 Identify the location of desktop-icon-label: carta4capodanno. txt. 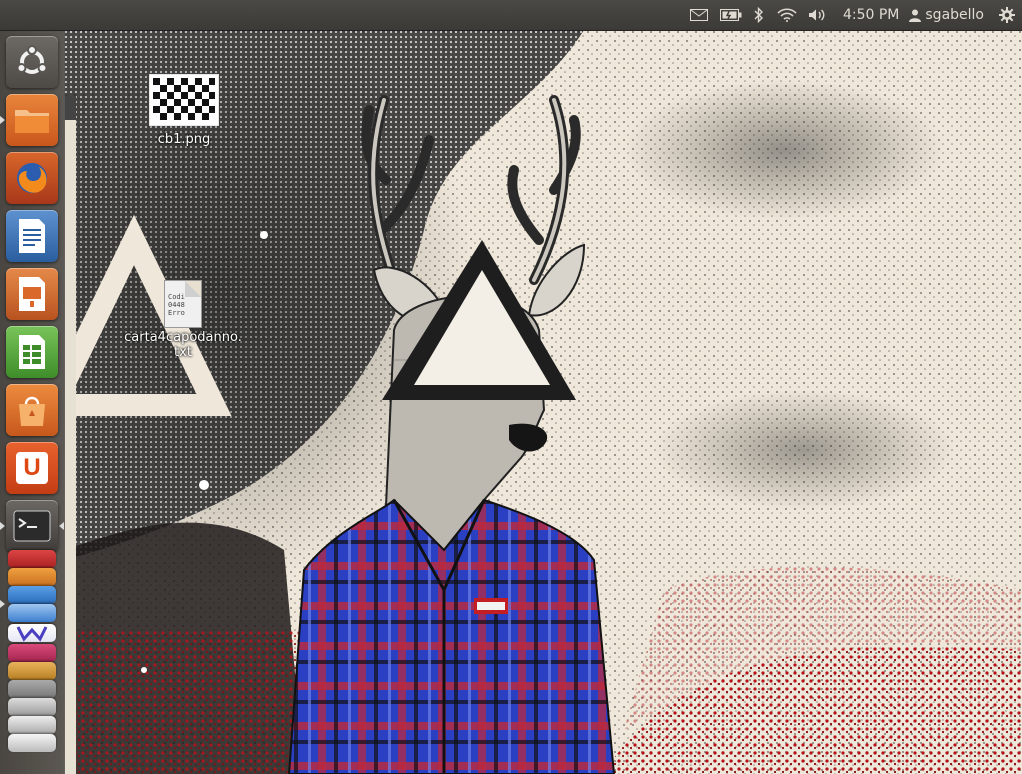
(183, 345).